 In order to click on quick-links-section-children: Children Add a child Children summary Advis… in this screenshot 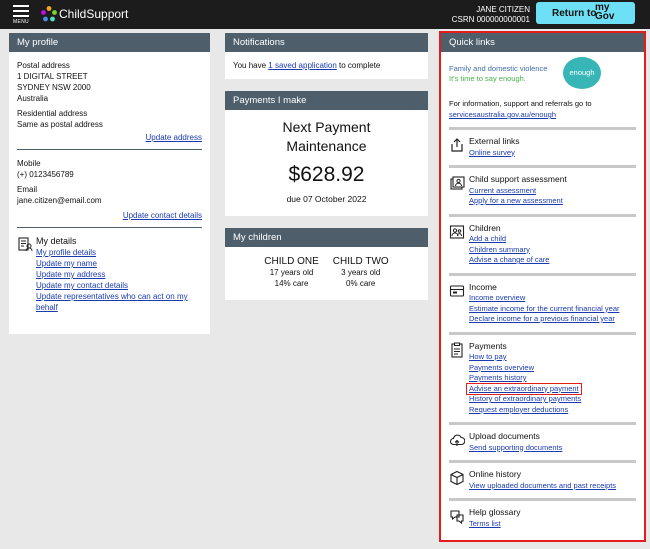, I will do `click(542, 244)`.